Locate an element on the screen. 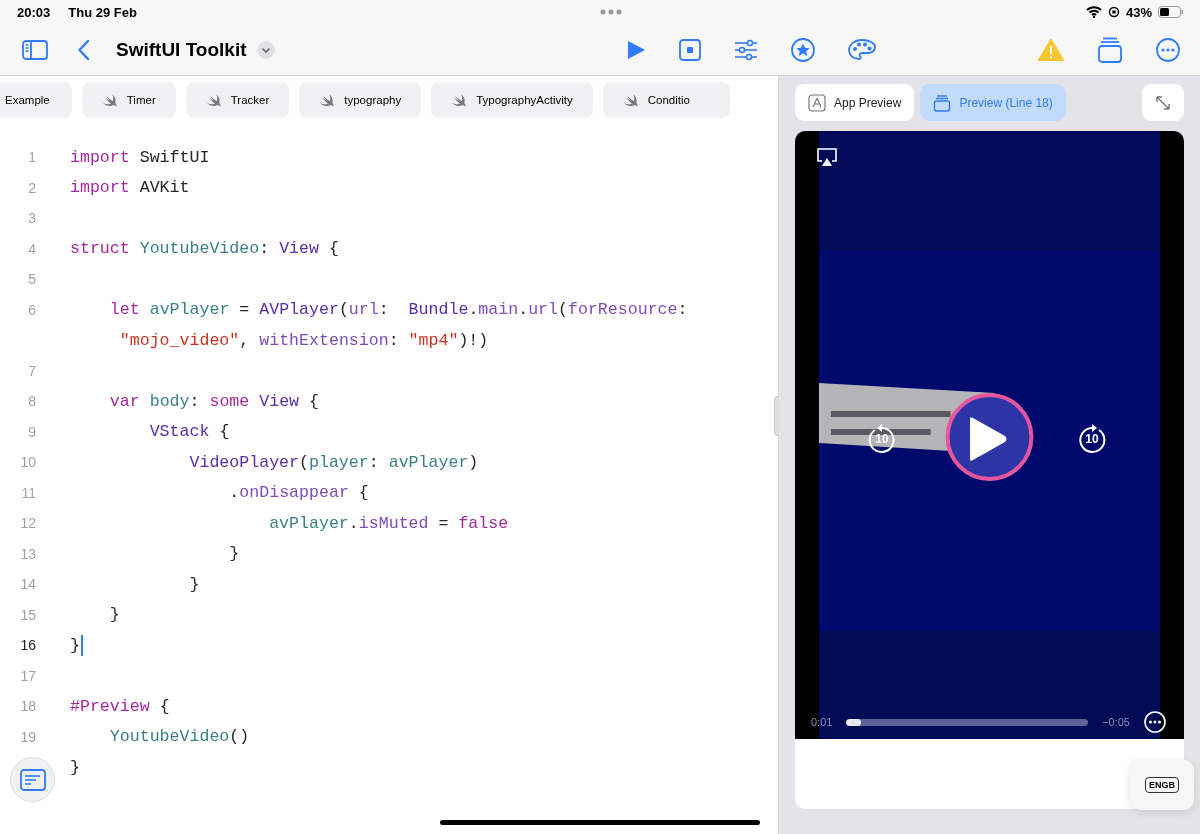 The width and height of the screenshot is (1200, 834). code-line: struct YoutubeVideo: View { is located at coordinates (204, 249).